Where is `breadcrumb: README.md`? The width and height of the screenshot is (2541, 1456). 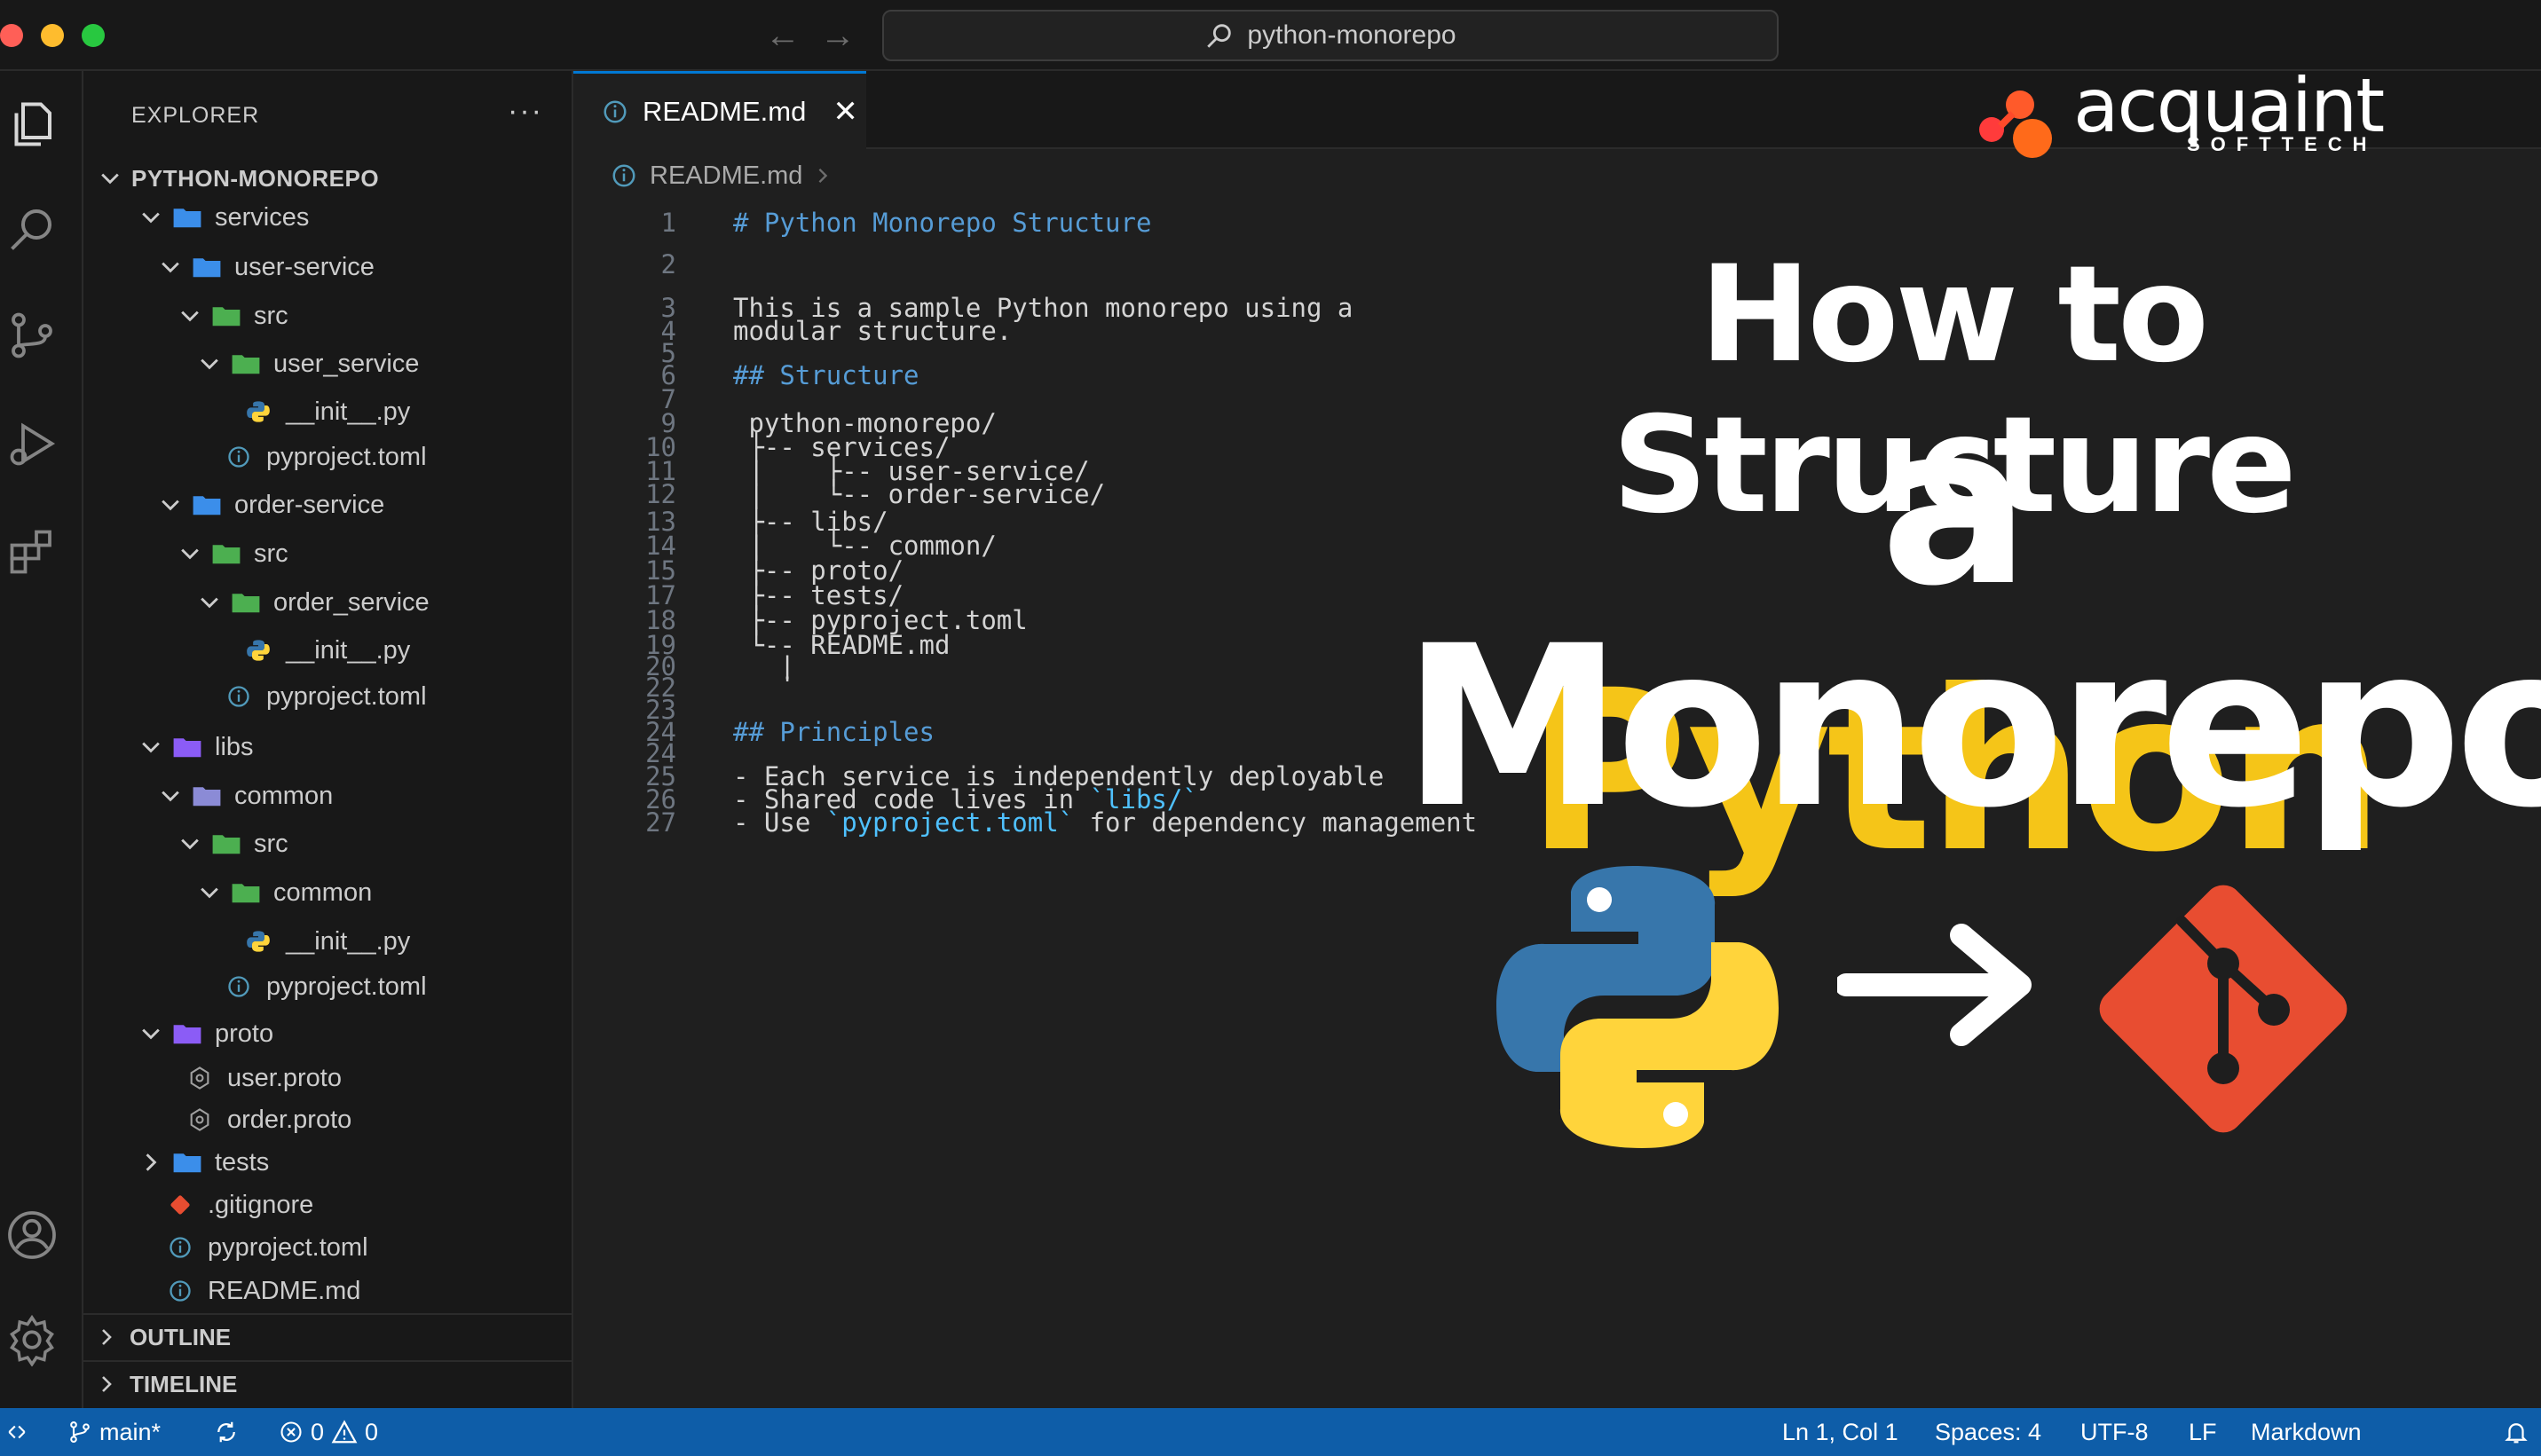 breadcrumb: README.md is located at coordinates (721, 175).